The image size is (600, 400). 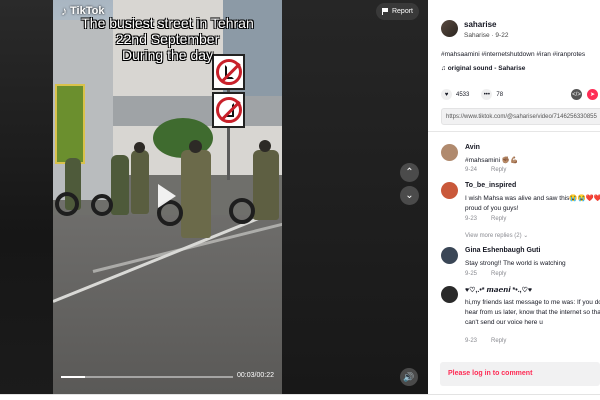 I want to click on author-subline: Saharise · 9-22, so click(x=486, y=35).